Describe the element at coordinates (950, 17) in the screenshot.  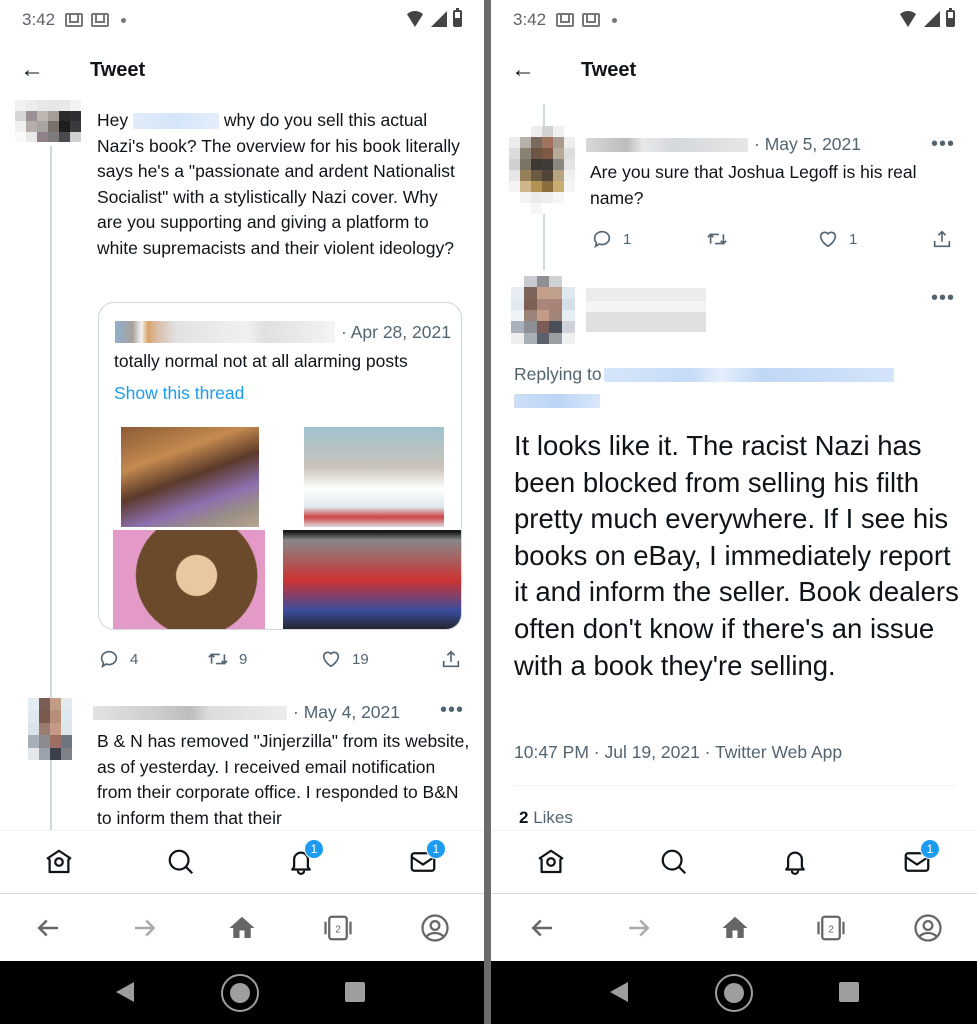
I see `battery-icon` at that location.